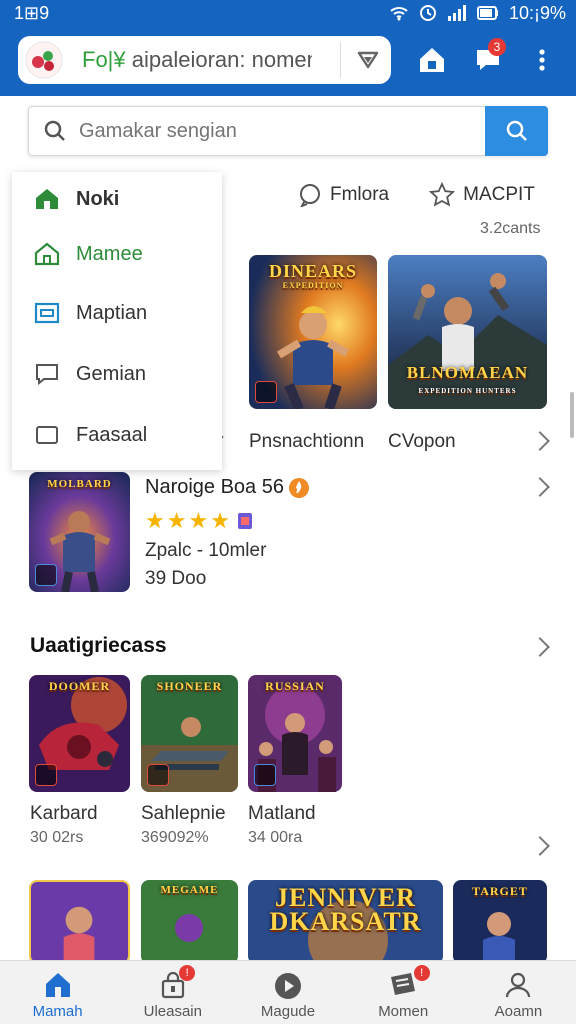 This screenshot has height=1024, width=576. I want to click on game-card-bottom-4: TARGET, so click(500, 922).